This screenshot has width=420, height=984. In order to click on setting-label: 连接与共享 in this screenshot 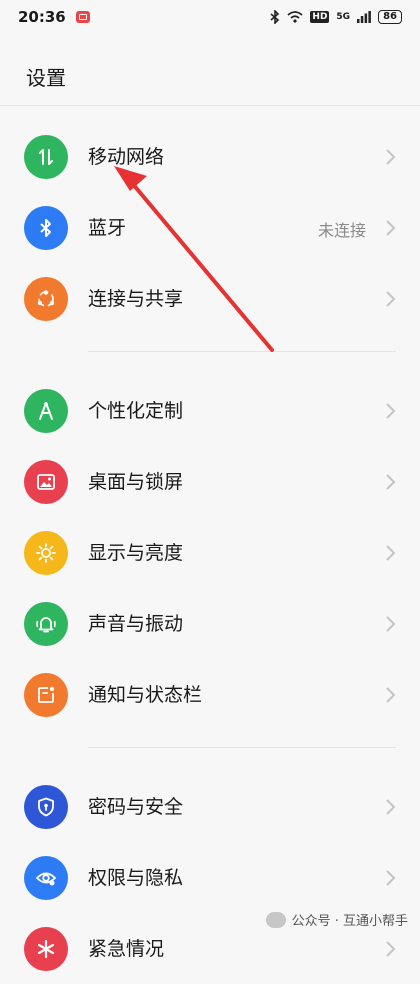, I will do `click(136, 299)`.